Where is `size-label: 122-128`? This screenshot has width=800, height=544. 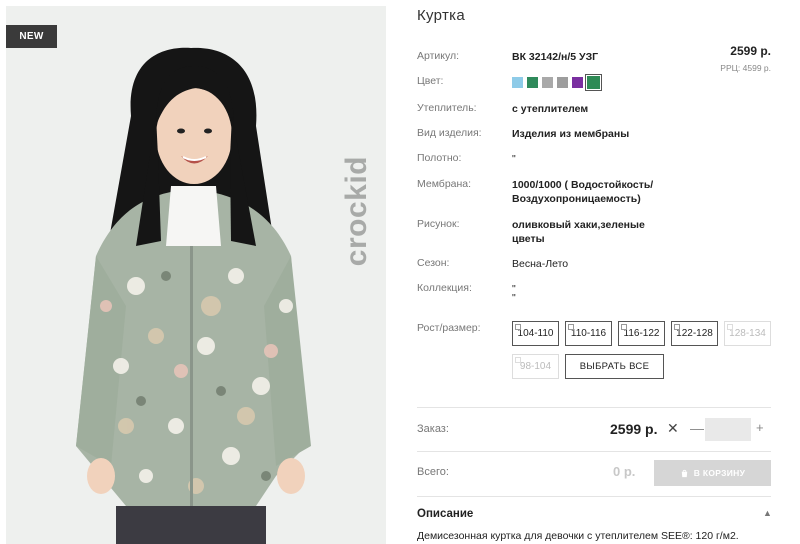
size-label: 122-128 is located at coordinates (694, 333).